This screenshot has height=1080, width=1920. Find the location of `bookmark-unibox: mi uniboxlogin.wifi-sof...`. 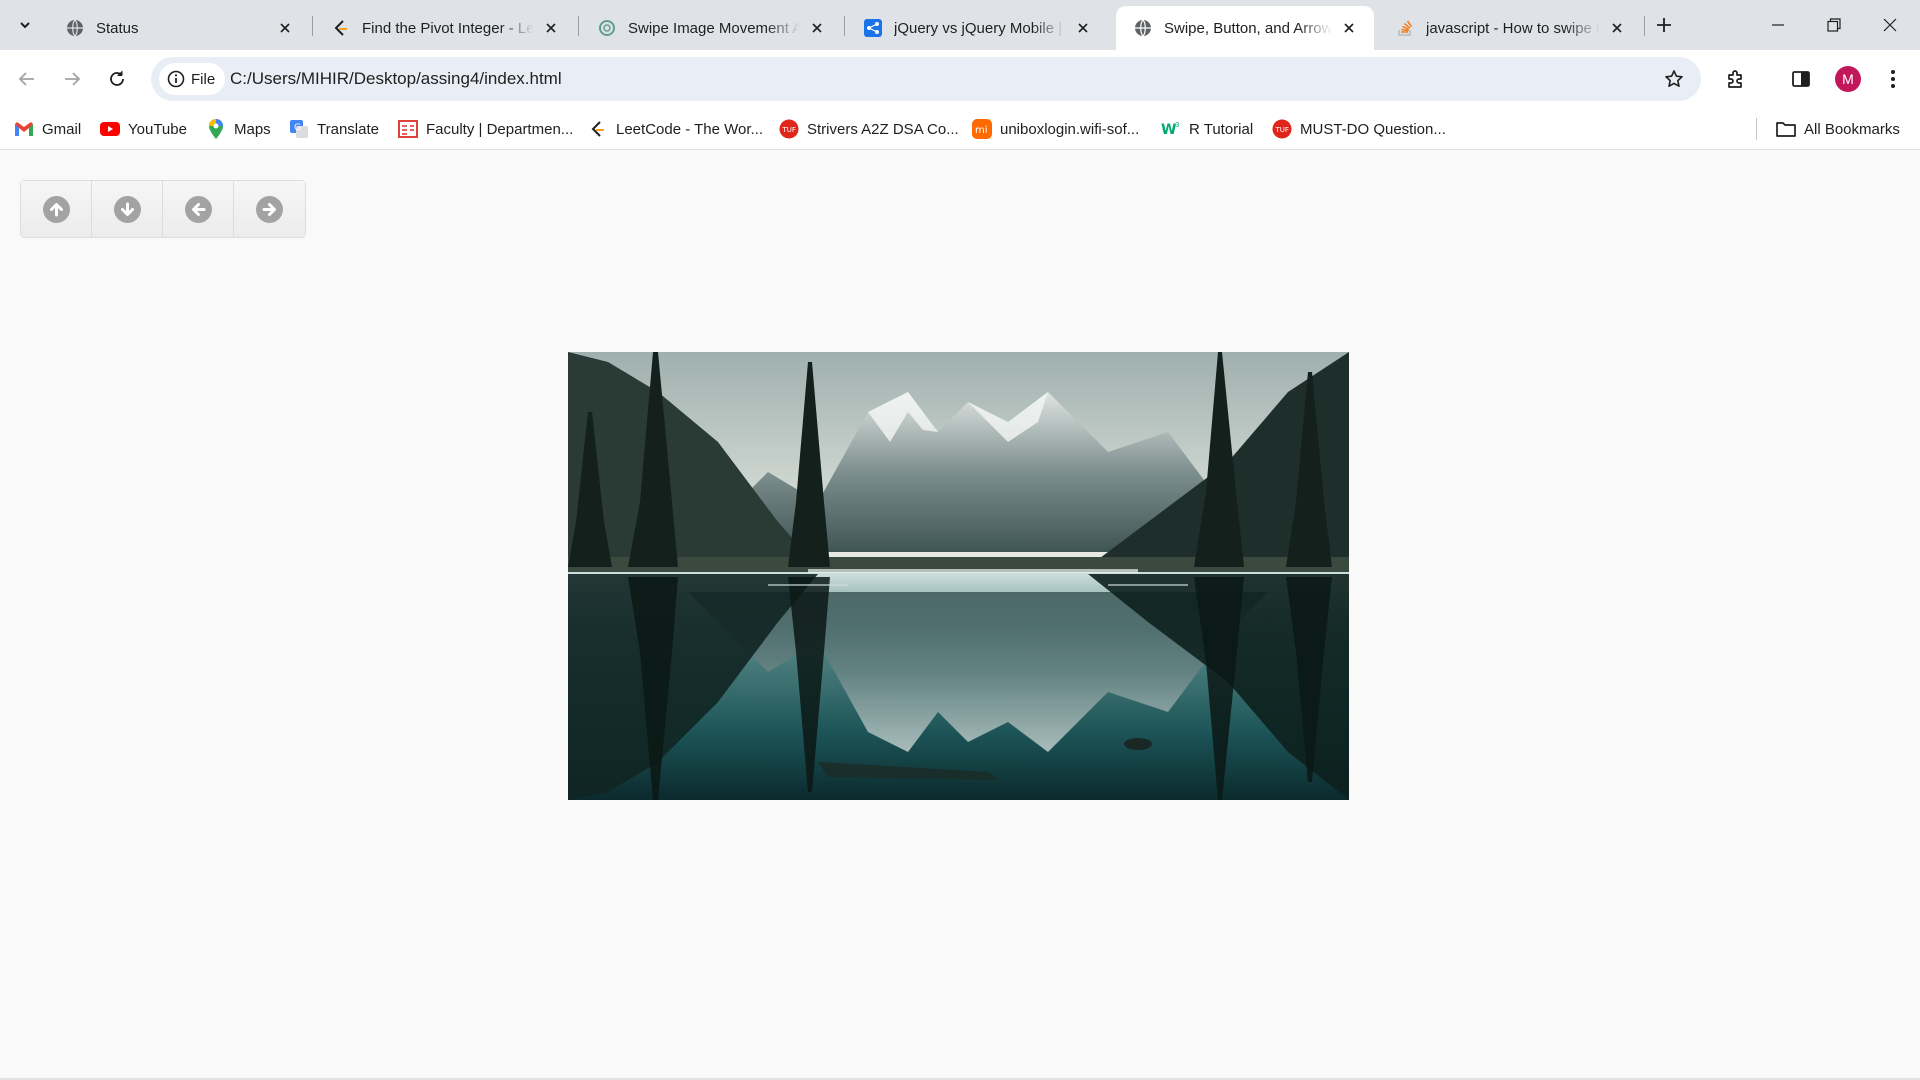

bookmark-unibox: mi uniboxlogin.wifi-sof... is located at coordinates (1055, 129).